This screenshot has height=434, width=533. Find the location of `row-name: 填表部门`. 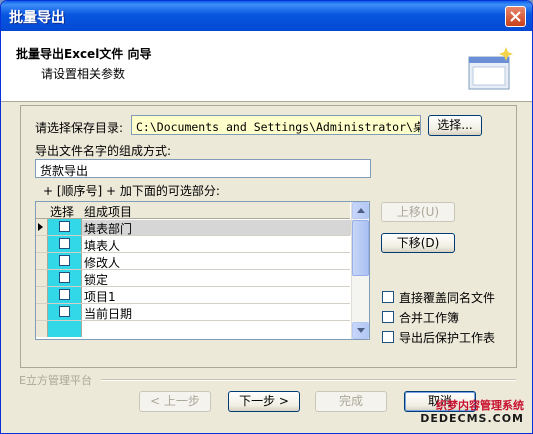

row-name: 填表部门 is located at coordinates (217, 228).